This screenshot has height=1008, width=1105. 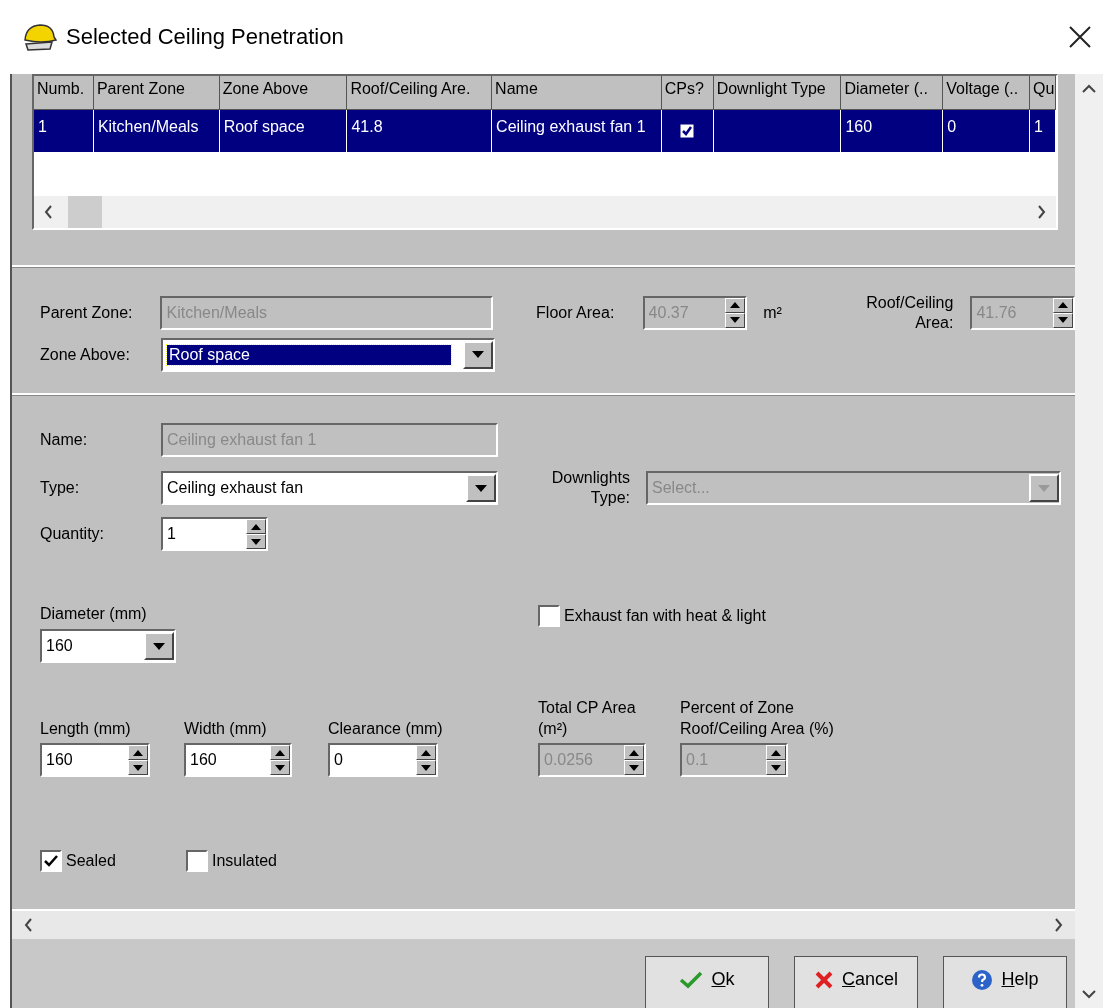 I want to click on field-label: Total CP Area (m²), so click(x=587, y=719).